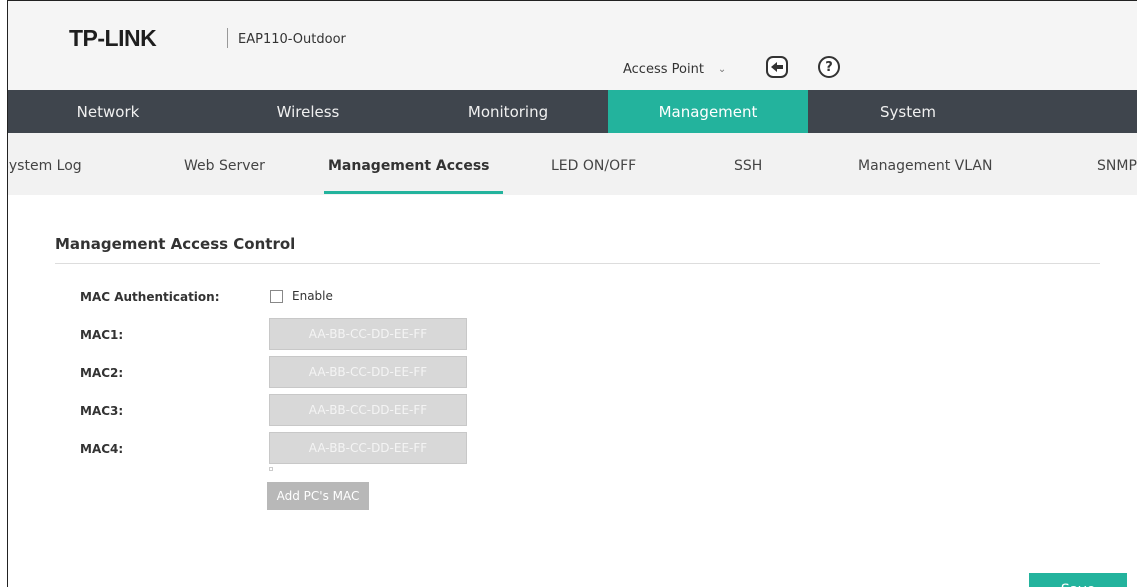 This screenshot has height=587, width=1137. Describe the element at coordinates (508, 111) in the screenshot. I see `tab-monitoring: Monitoring` at that location.